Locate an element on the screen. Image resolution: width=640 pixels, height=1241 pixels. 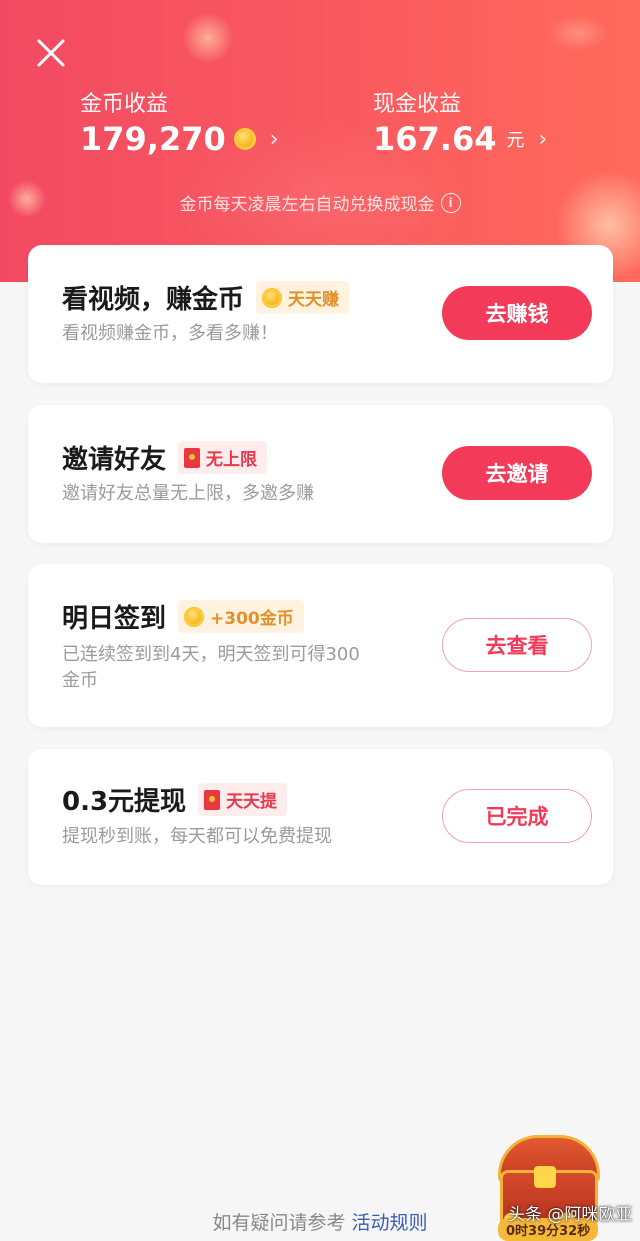
task-title-row: 明日签到 +300金币 is located at coordinates (183, 616).